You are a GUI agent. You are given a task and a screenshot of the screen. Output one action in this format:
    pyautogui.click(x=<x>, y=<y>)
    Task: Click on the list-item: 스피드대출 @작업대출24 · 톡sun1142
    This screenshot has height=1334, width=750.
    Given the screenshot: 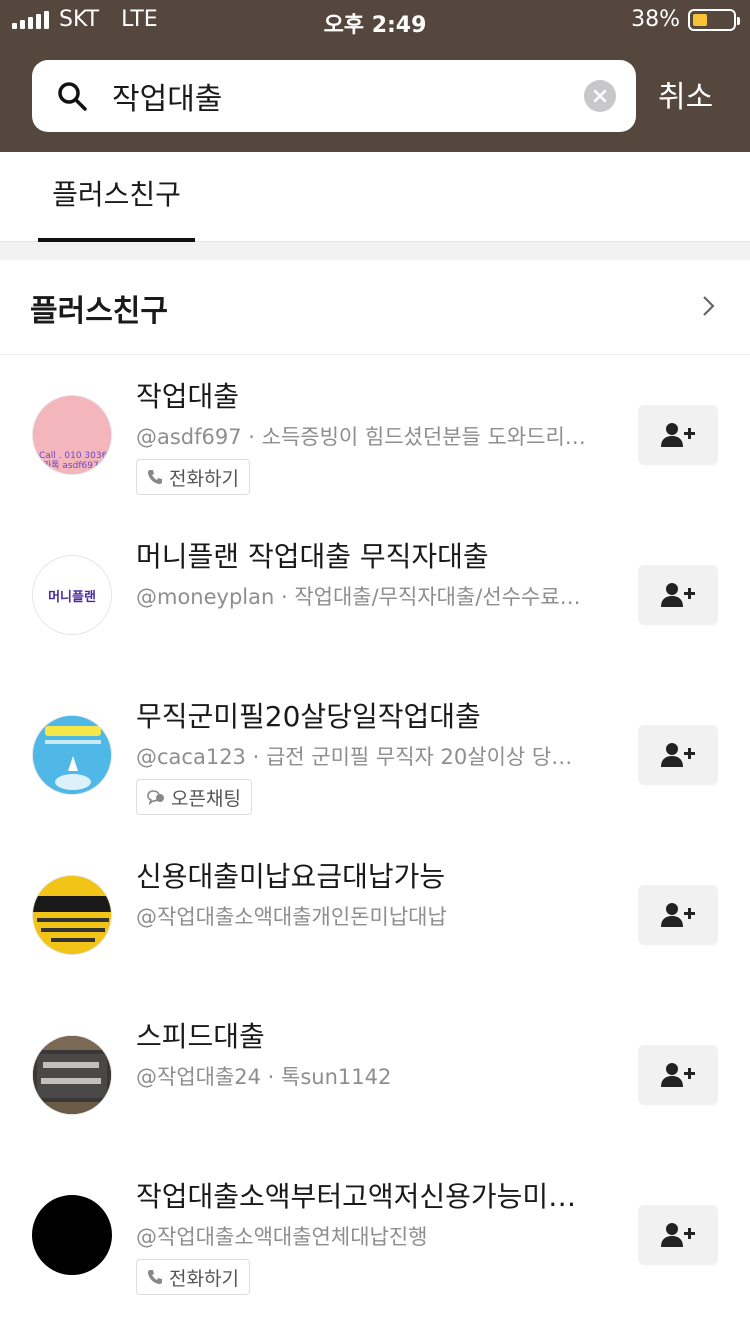 What is the action you would take?
    pyautogui.click(x=375, y=1075)
    